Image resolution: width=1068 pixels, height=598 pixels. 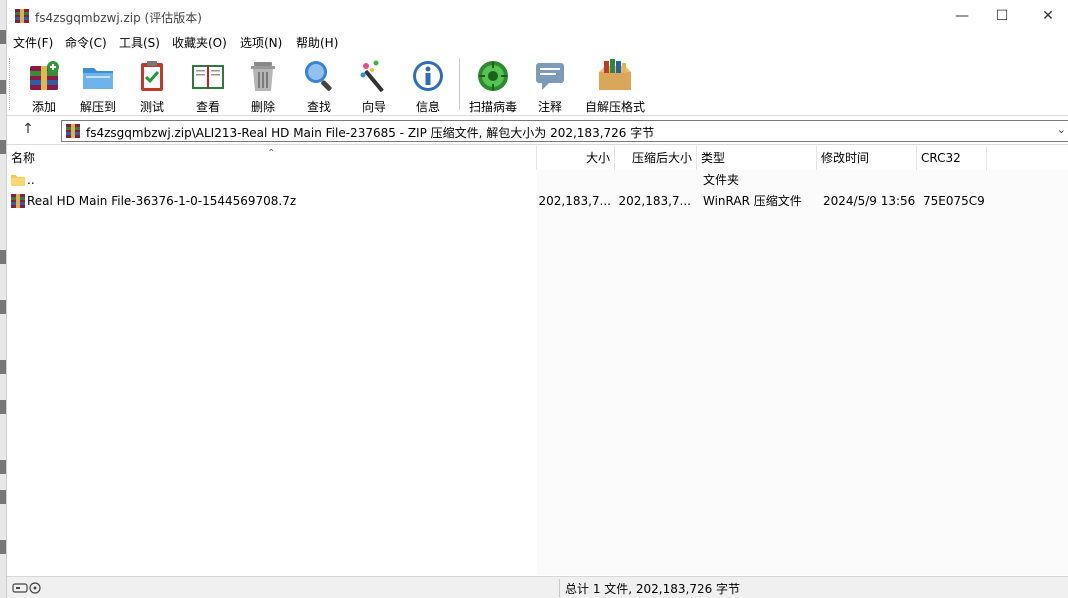 I want to click on up-folder-button: ↑, so click(x=28, y=131).